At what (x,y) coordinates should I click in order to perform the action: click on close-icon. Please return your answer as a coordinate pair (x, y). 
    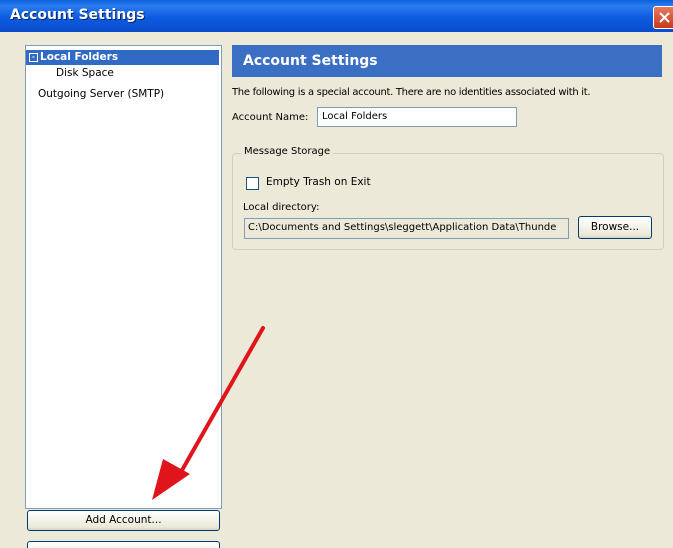
    Looking at the image, I should click on (664, 17).